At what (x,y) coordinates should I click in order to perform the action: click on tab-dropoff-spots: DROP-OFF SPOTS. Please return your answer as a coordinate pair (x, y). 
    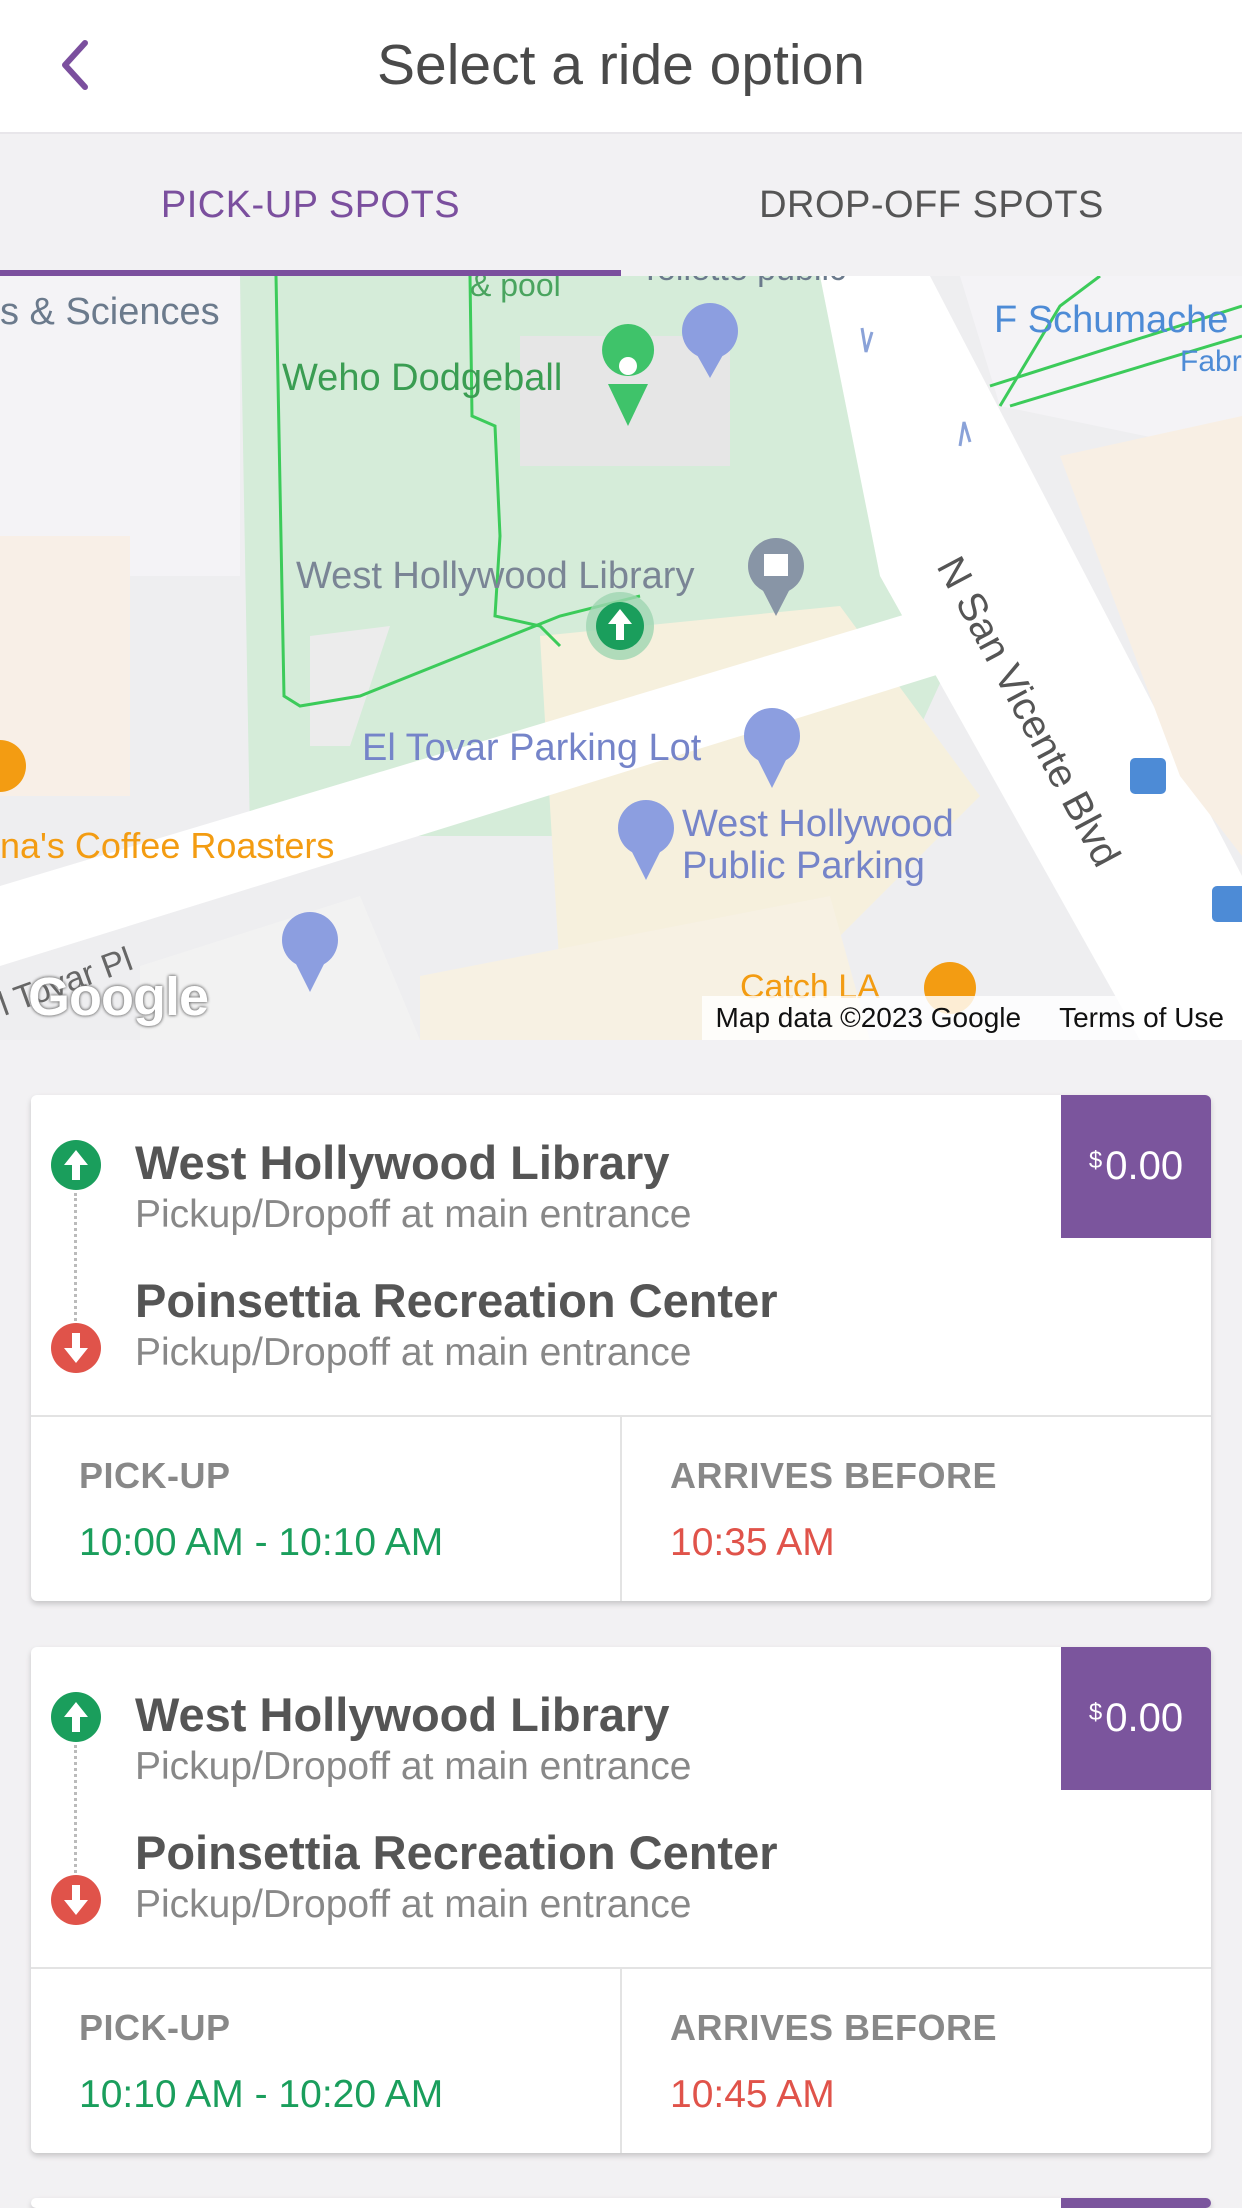
    Looking at the image, I should click on (931, 205).